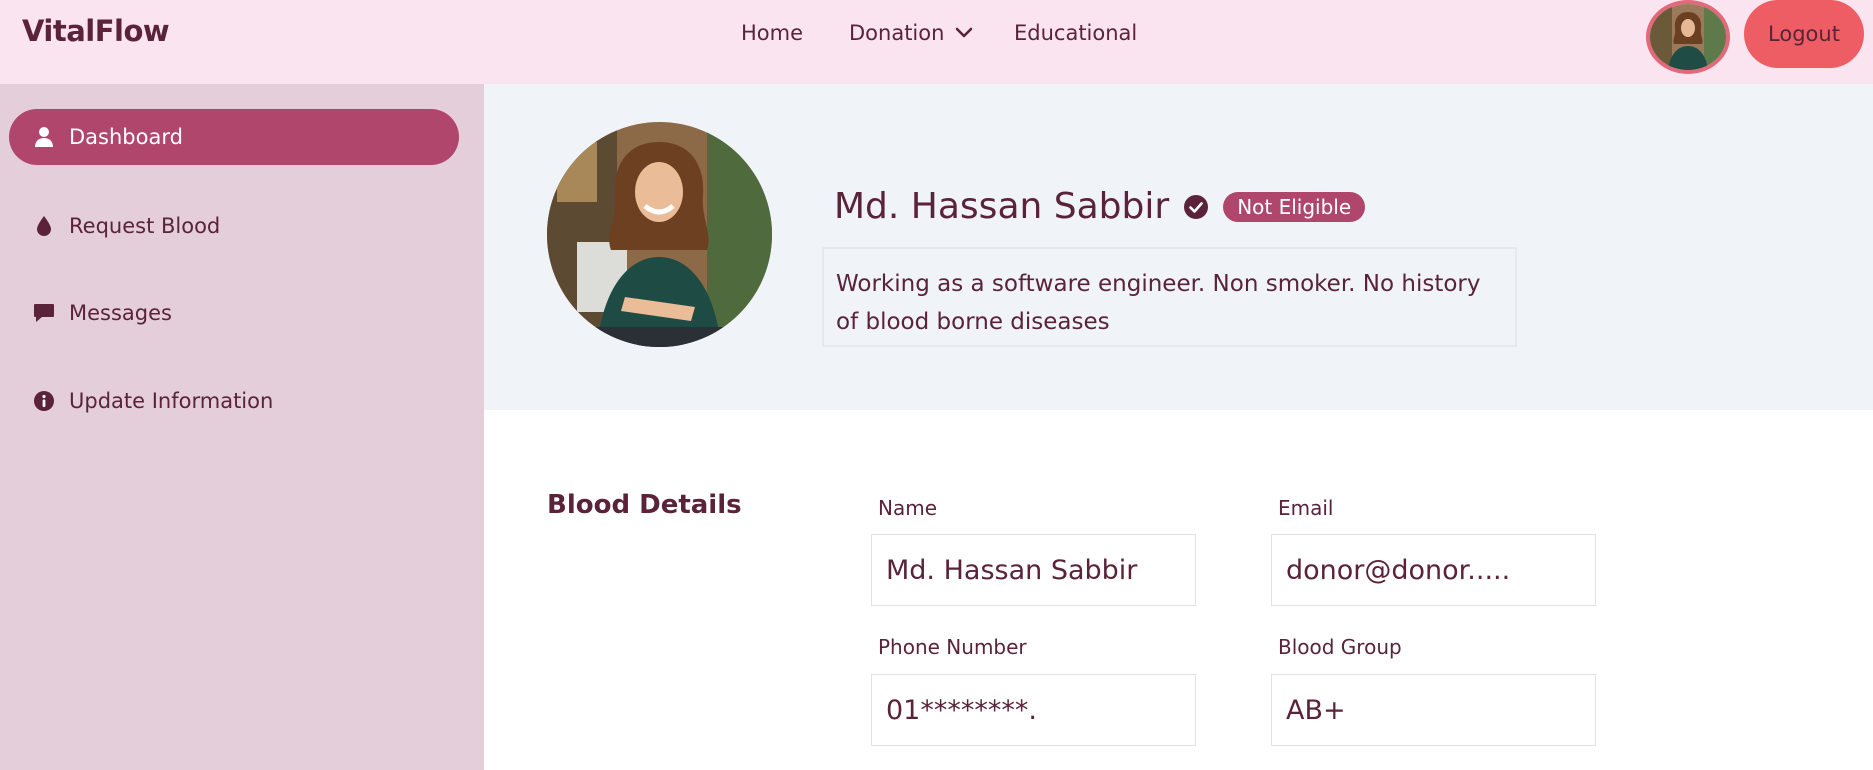 The height and width of the screenshot is (770, 1873). I want to click on sidebar-item-update-information: Update Information, so click(234, 401).